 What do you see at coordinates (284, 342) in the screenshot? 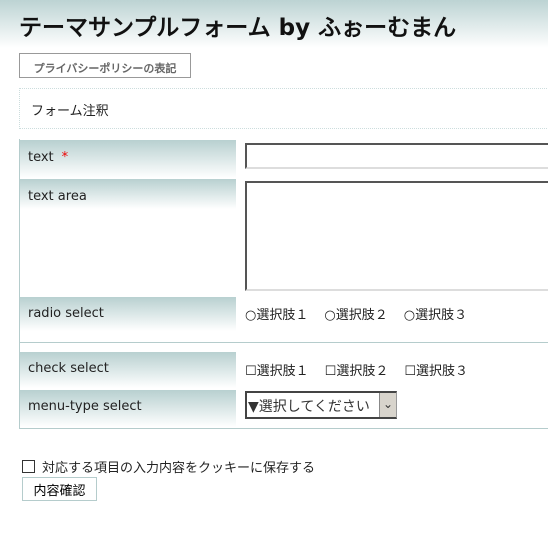
I see `divider` at bounding box center [284, 342].